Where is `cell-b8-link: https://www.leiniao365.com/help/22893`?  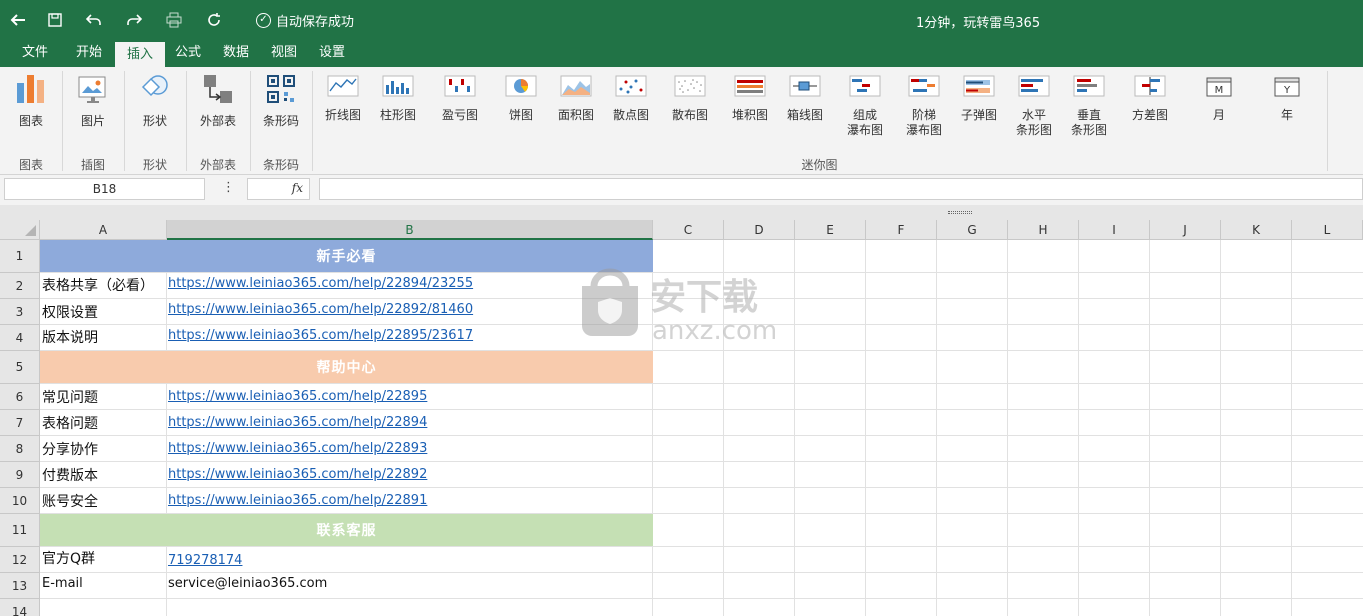 cell-b8-link: https://www.leiniao365.com/help/22893 is located at coordinates (297, 448).